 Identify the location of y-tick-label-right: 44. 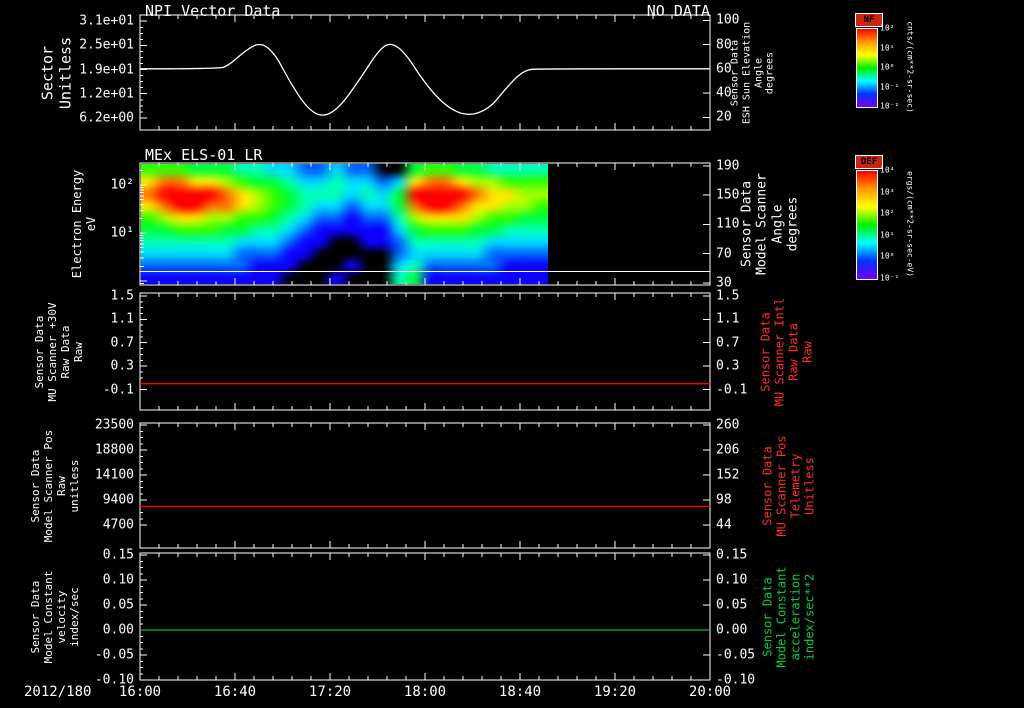
(724, 525).